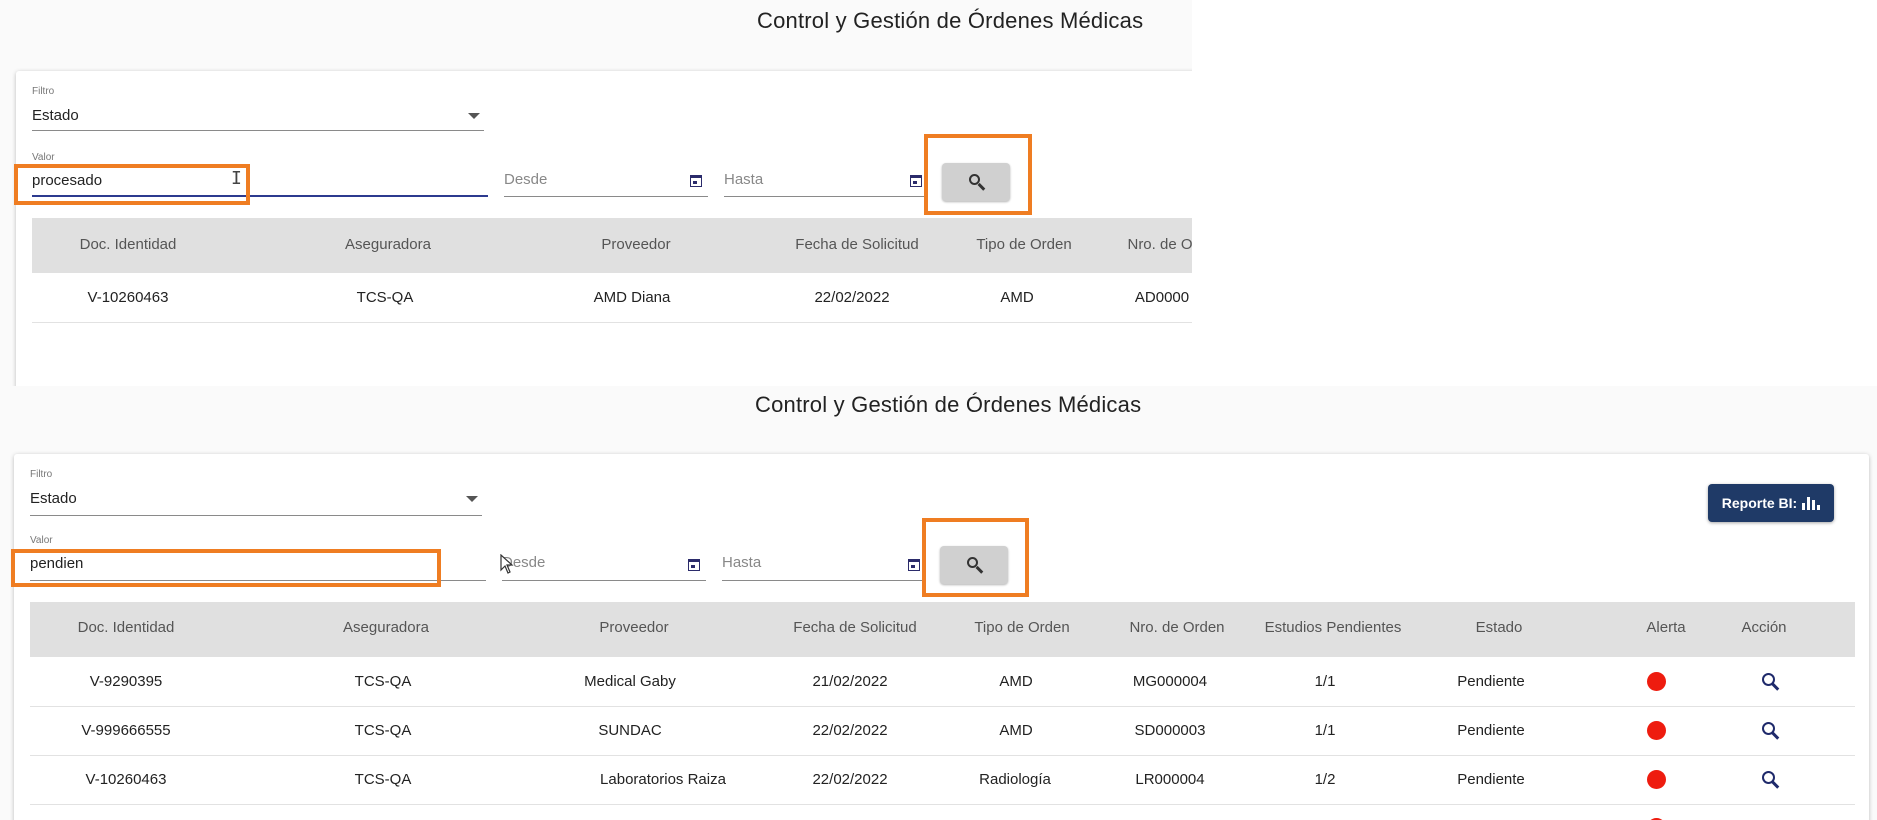  Describe the element at coordinates (126, 681) in the screenshot. I see `table-cell: V-9290395` at that location.